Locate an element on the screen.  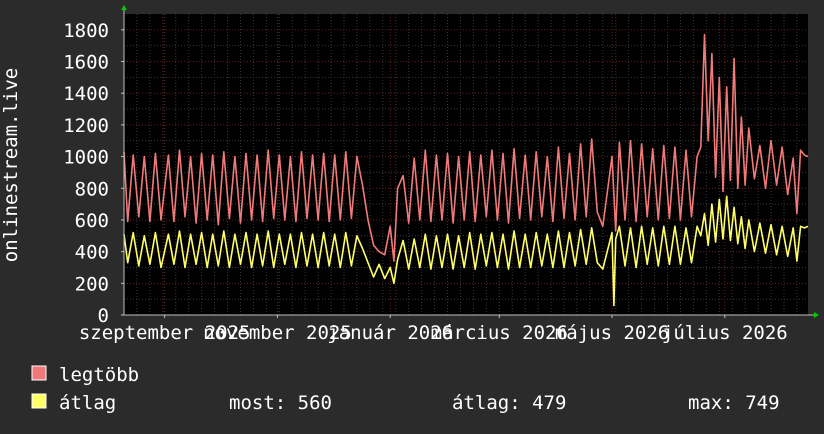
y-axis-title: onlinestream.live is located at coordinates (11, 165).